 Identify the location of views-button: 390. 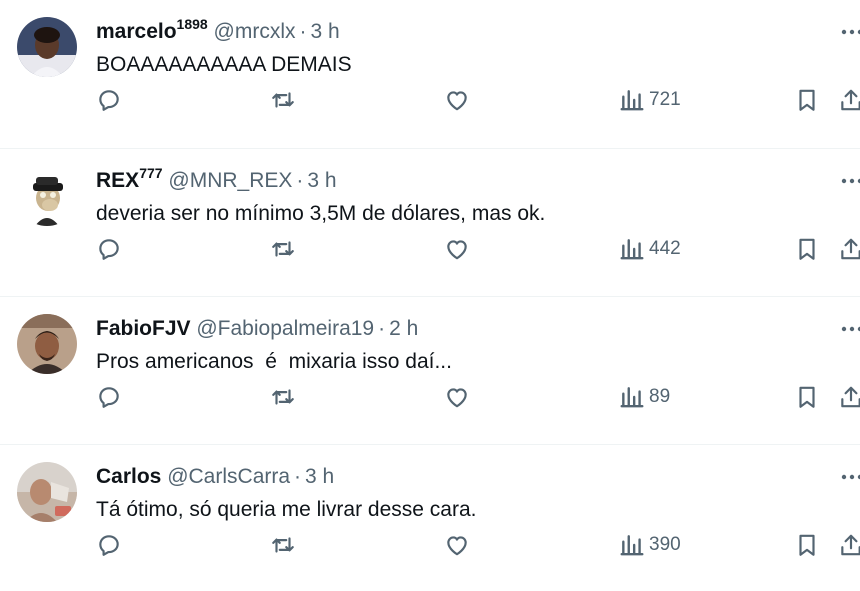
(650, 545).